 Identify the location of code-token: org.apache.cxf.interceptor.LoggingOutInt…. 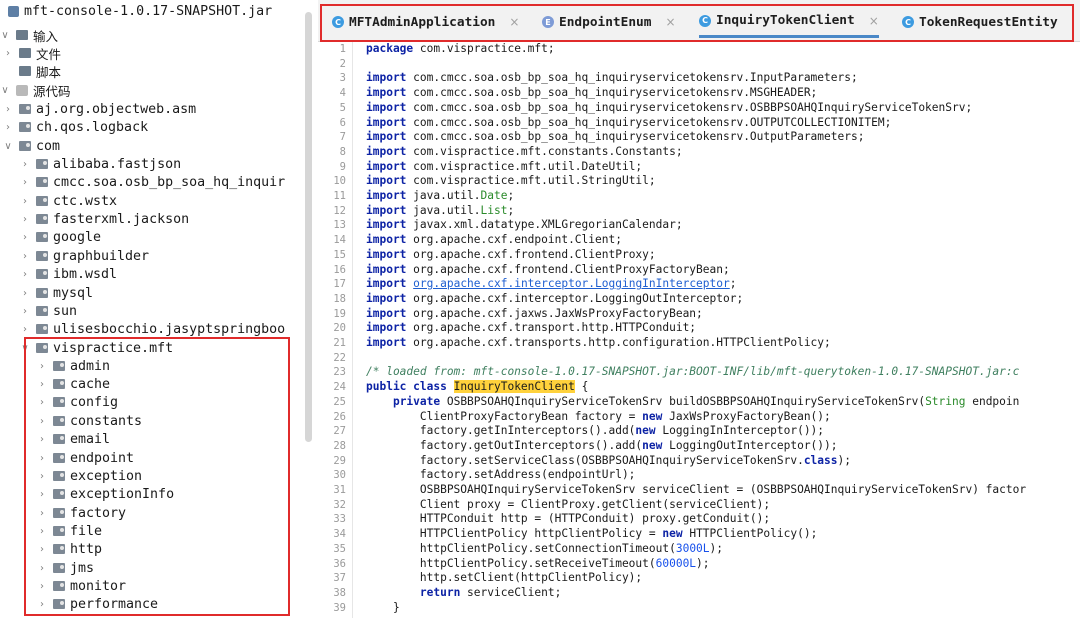
(575, 298).